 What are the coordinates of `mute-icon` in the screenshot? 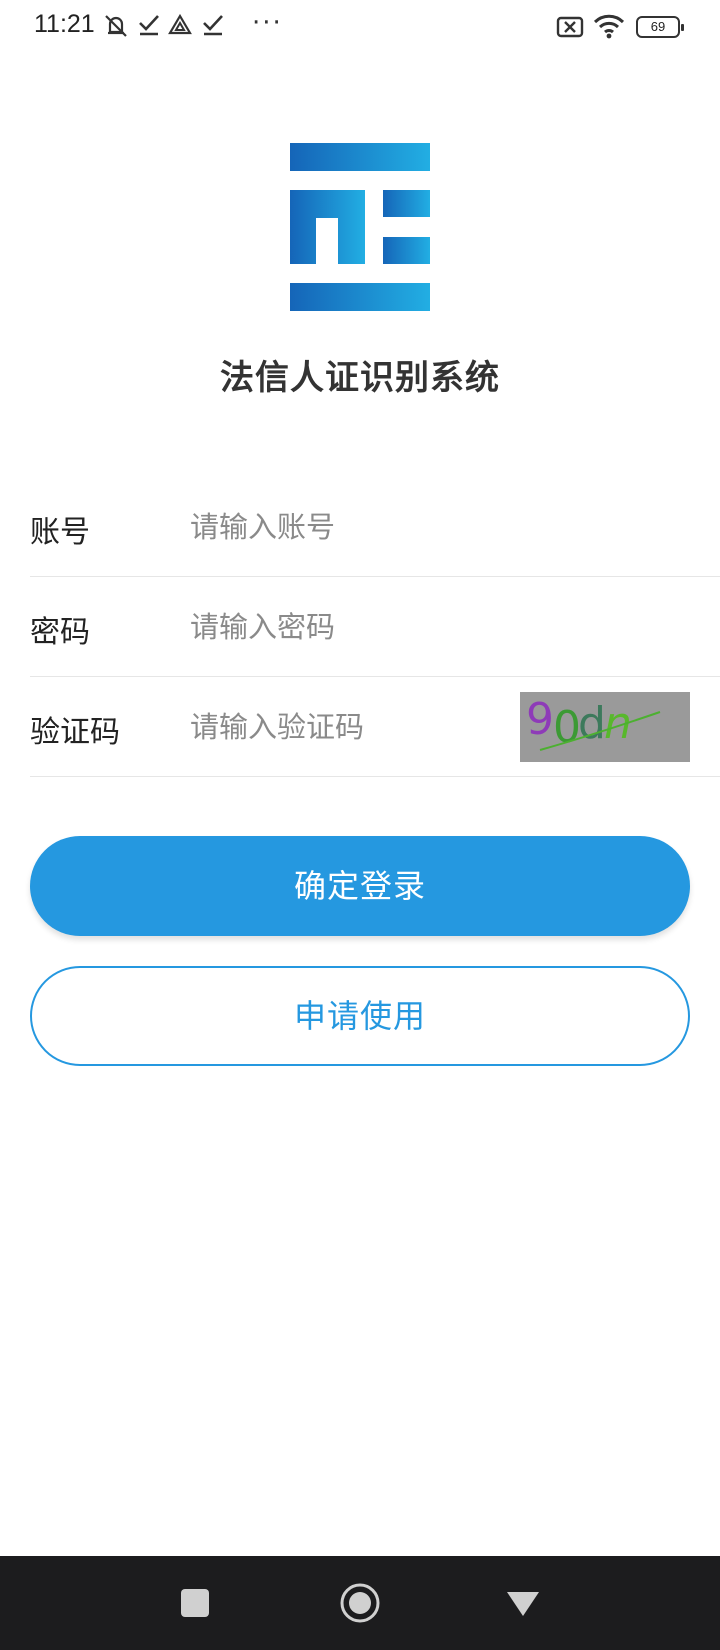 It's located at (116, 26).